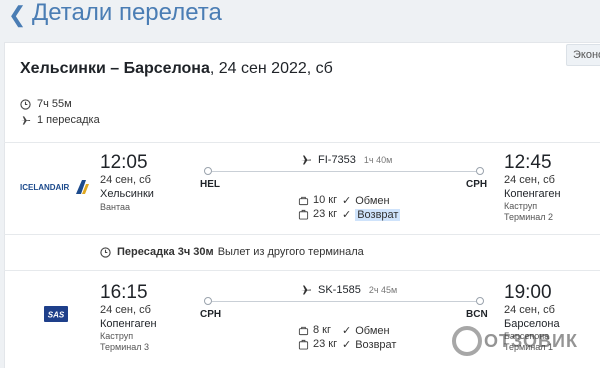  What do you see at coordinates (208, 301) in the screenshot?
I see `seg2-dep-dot` at bounding box center [208, 301].